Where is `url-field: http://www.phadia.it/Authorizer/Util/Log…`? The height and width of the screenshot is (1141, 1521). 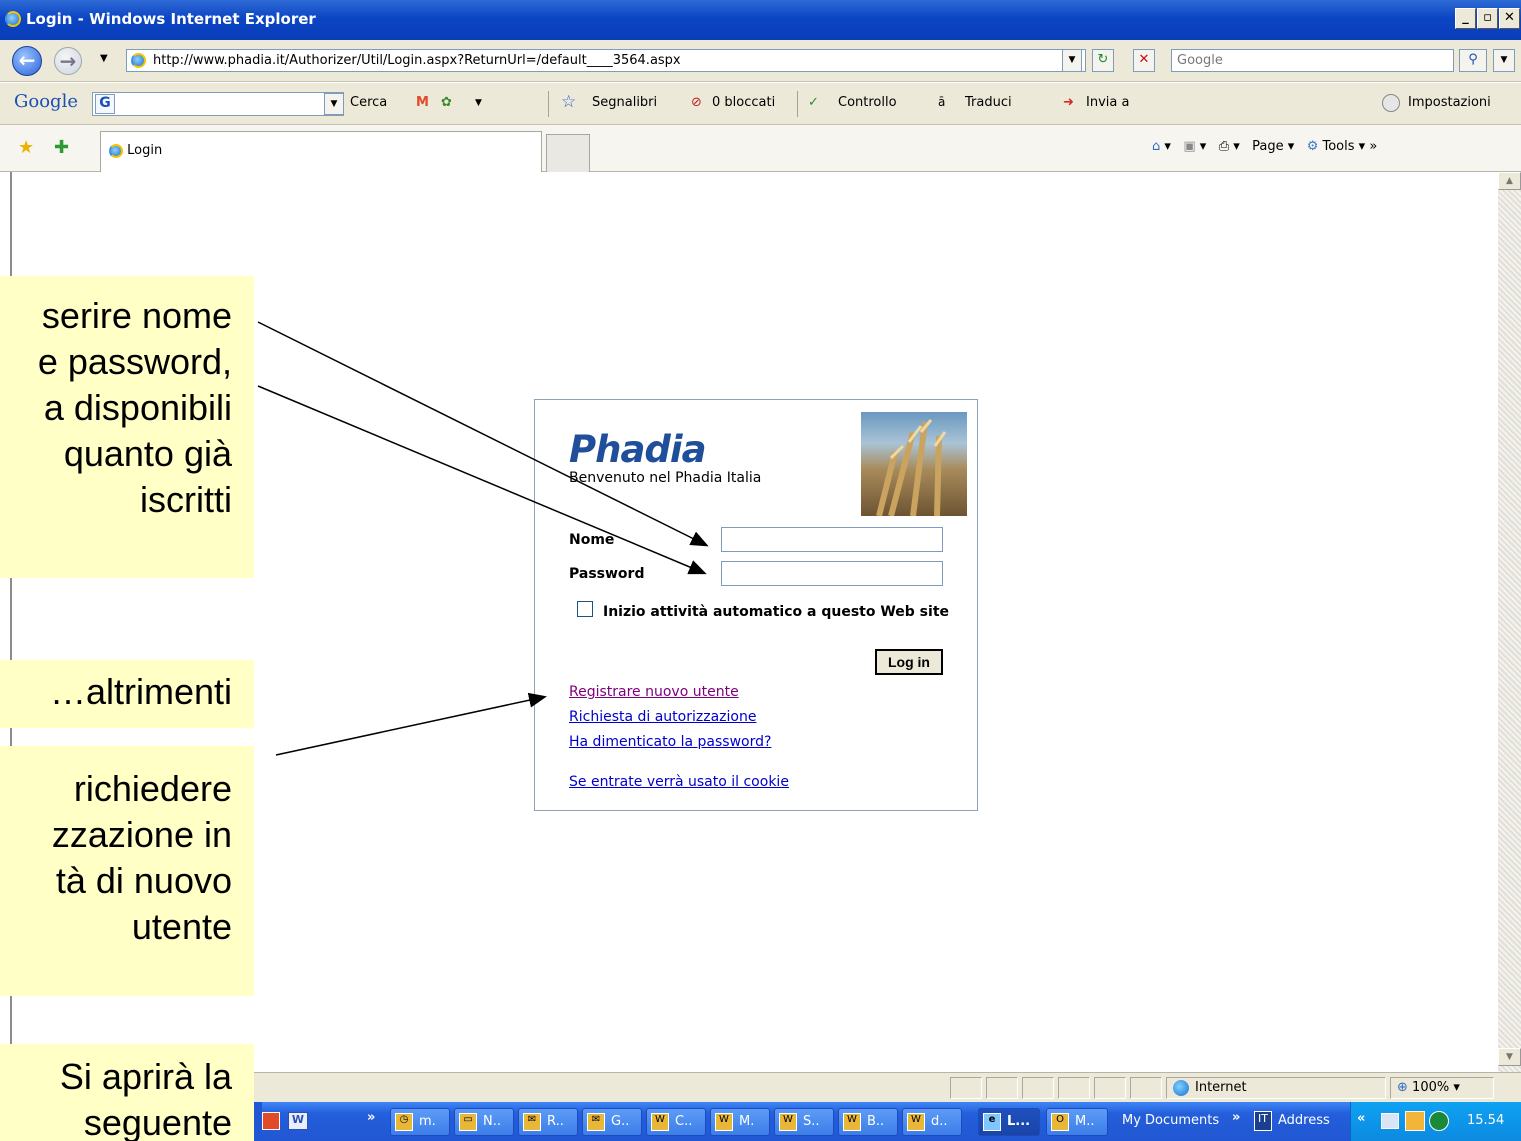
url-field: http://www.phadia.it/Authorizer/Util/Log… is located at coordinates (606, 60).